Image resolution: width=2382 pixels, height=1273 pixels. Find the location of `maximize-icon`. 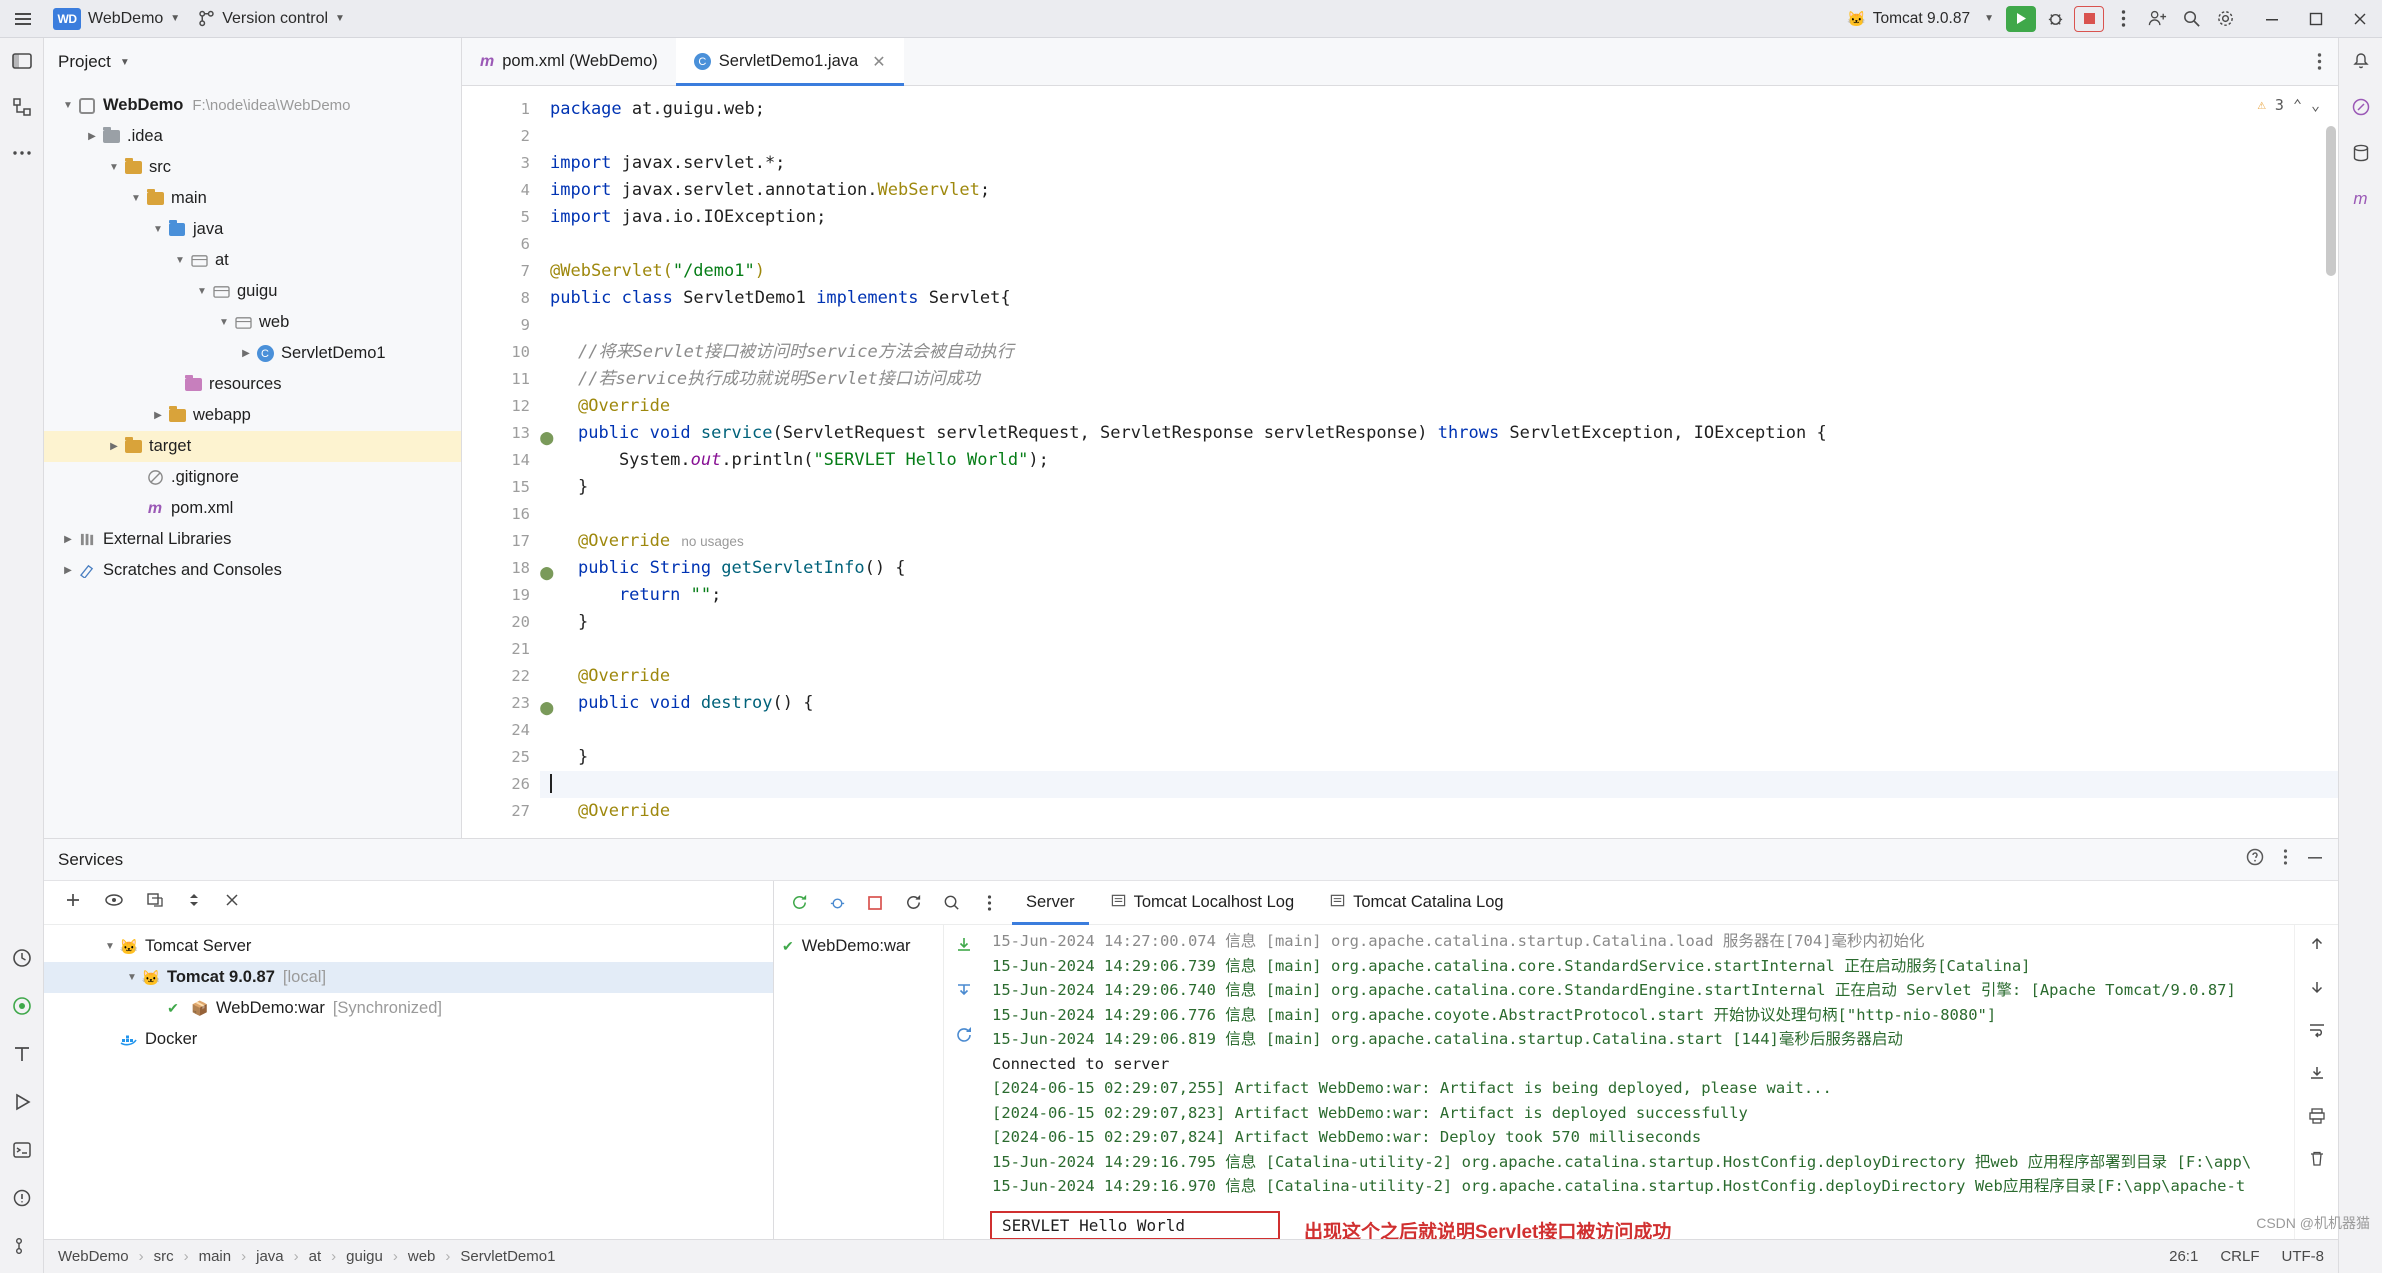

maximize-icon is located at coordinates (2316, 19).